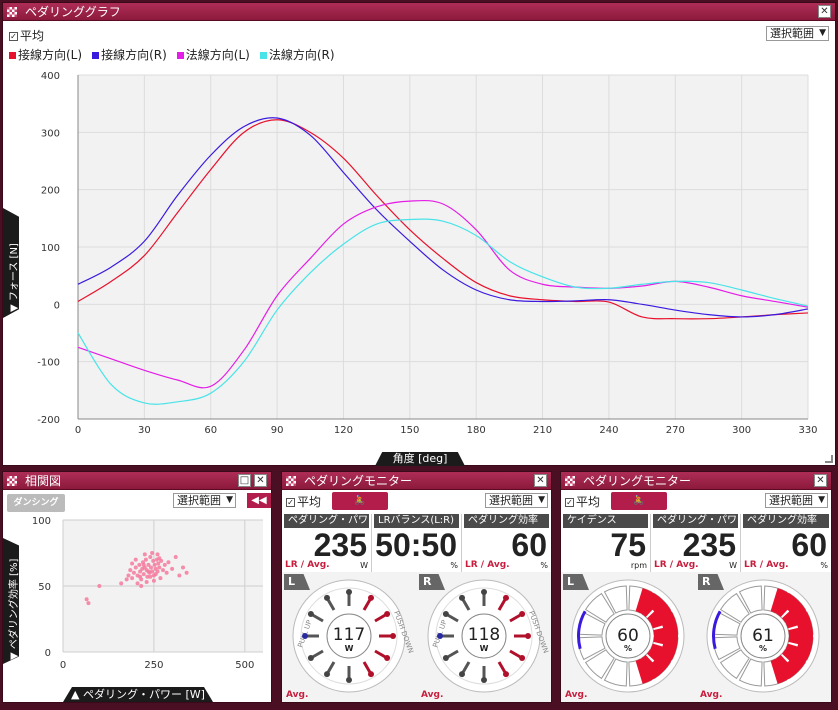 This screenshot has width=838, height=710. I want to click on collapse-arrows-button: ◀◀, so click(259, 500).